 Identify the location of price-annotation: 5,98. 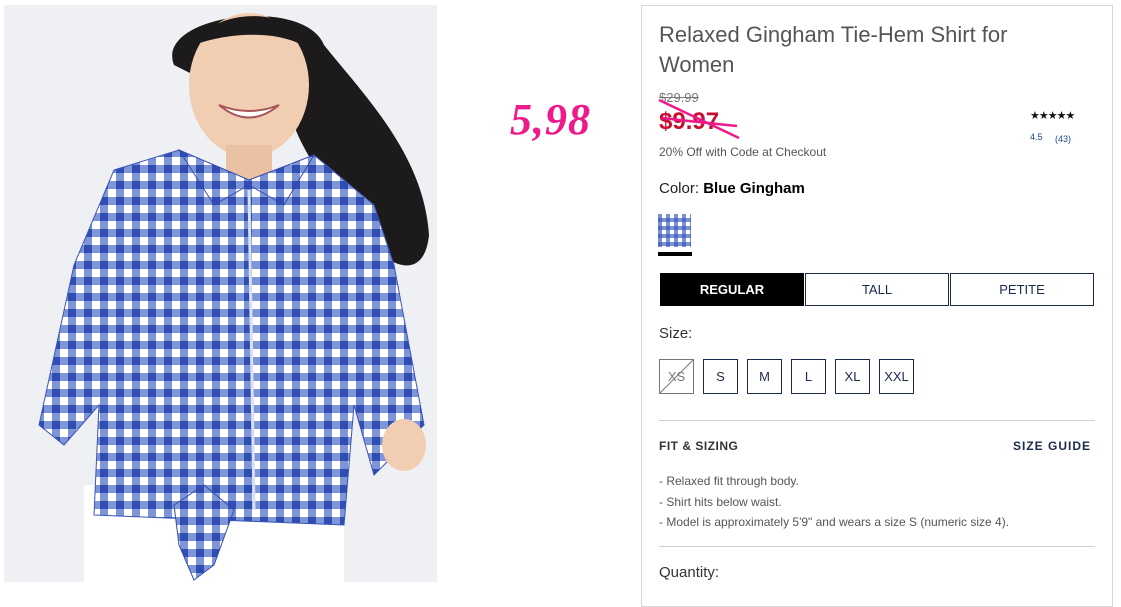
(550, 119).